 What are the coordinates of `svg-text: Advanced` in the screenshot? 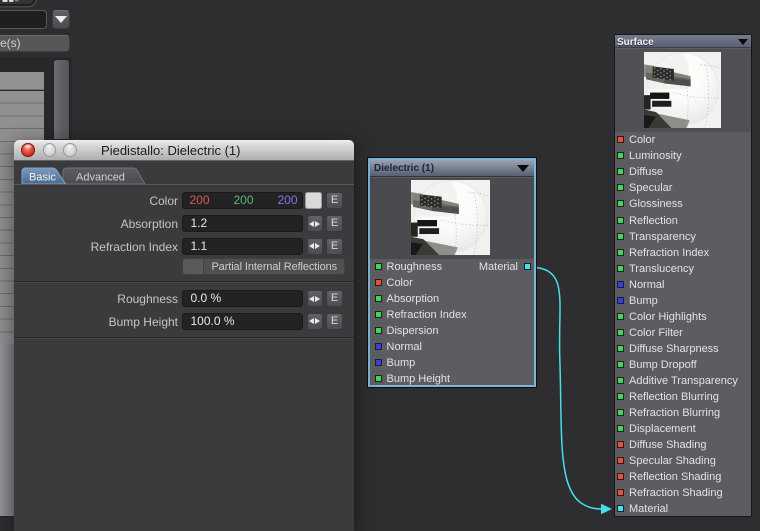 It's located at (100, 178).